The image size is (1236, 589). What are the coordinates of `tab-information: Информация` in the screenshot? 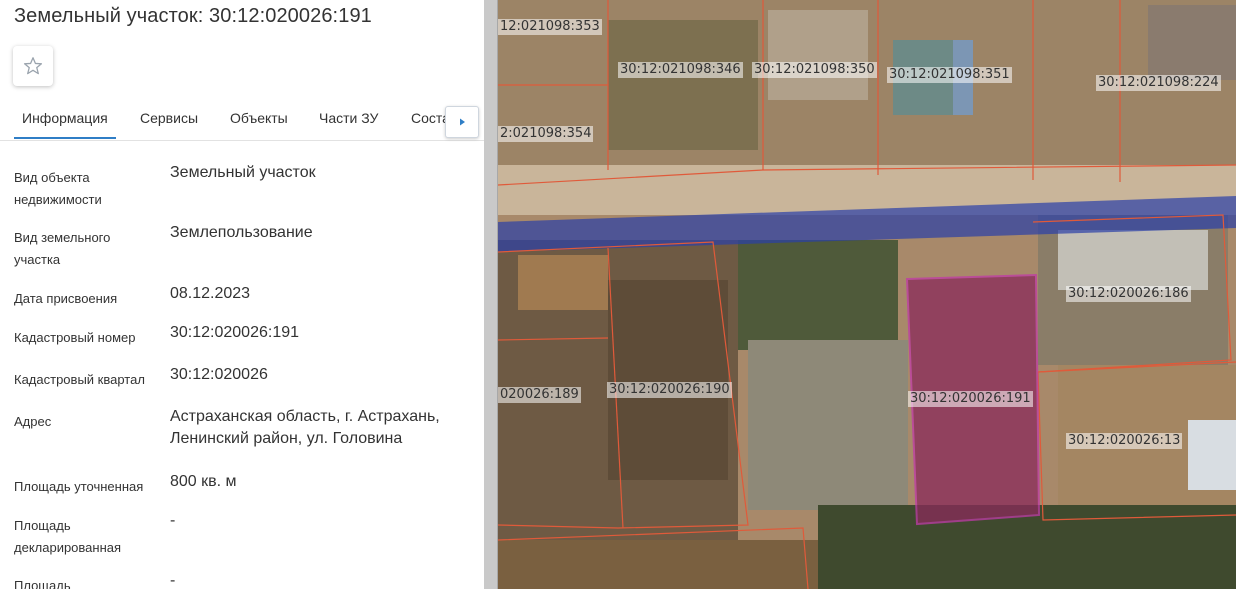 It's located at (65, 118).